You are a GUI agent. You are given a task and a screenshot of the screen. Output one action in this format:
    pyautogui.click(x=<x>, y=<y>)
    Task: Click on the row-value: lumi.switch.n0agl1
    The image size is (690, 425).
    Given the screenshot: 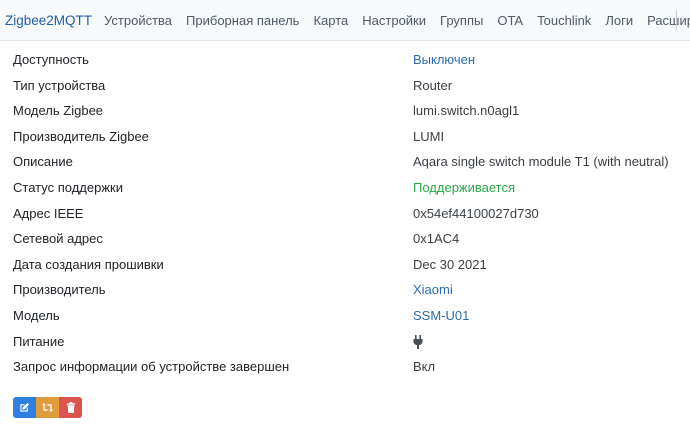 What is the action you would take?
    pyautogui.click(x=466, y=111)
    